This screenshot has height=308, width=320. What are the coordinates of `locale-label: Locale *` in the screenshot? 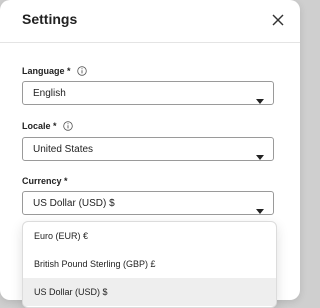 It's located at (47, 126).